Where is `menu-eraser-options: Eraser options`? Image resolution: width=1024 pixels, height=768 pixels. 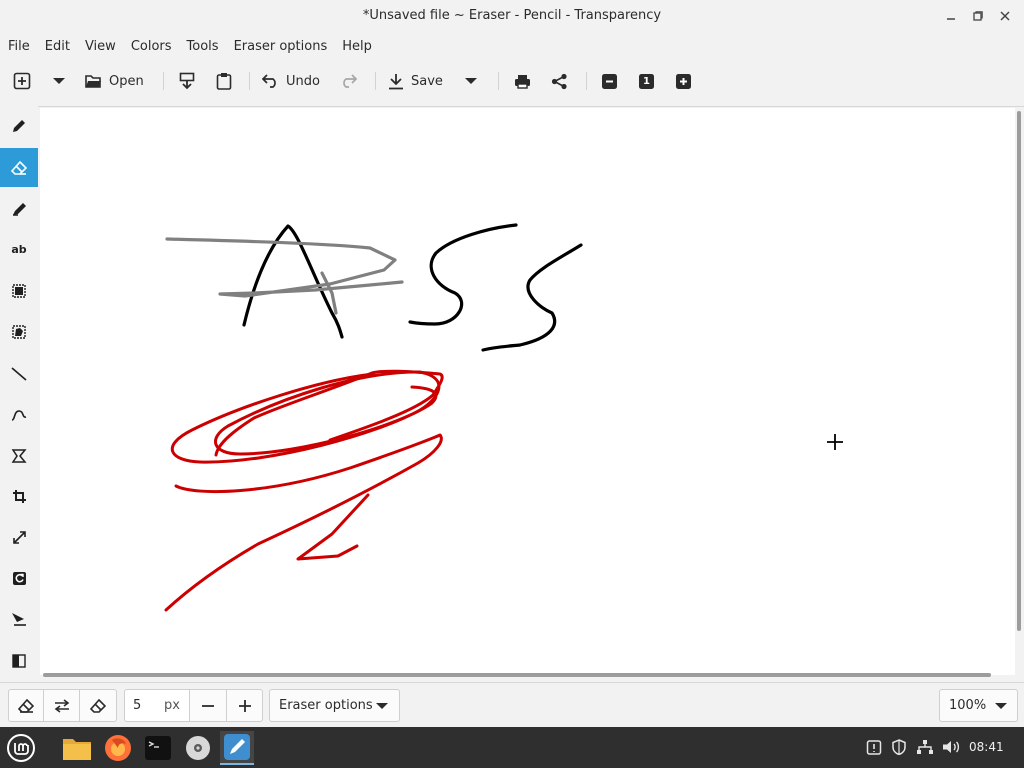 menu-eraser-options: Eraser options is located at coordinates (281, 46).